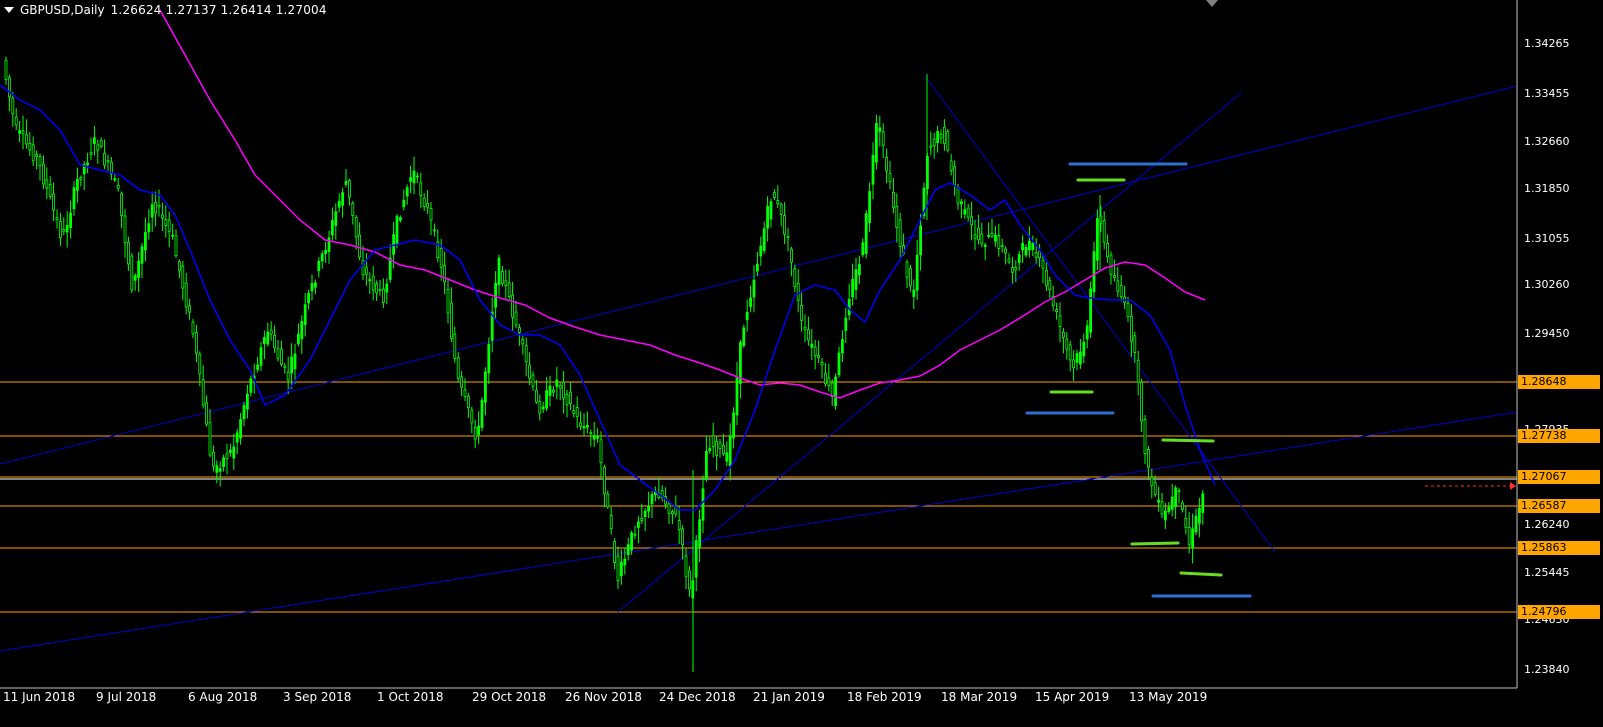 Image resolution: width=1603 pixels, height=727 pixels. Describe the element at coordinates (1559, 612) in the screenshot. I see `price-level-tag: 1.24796` at that location.